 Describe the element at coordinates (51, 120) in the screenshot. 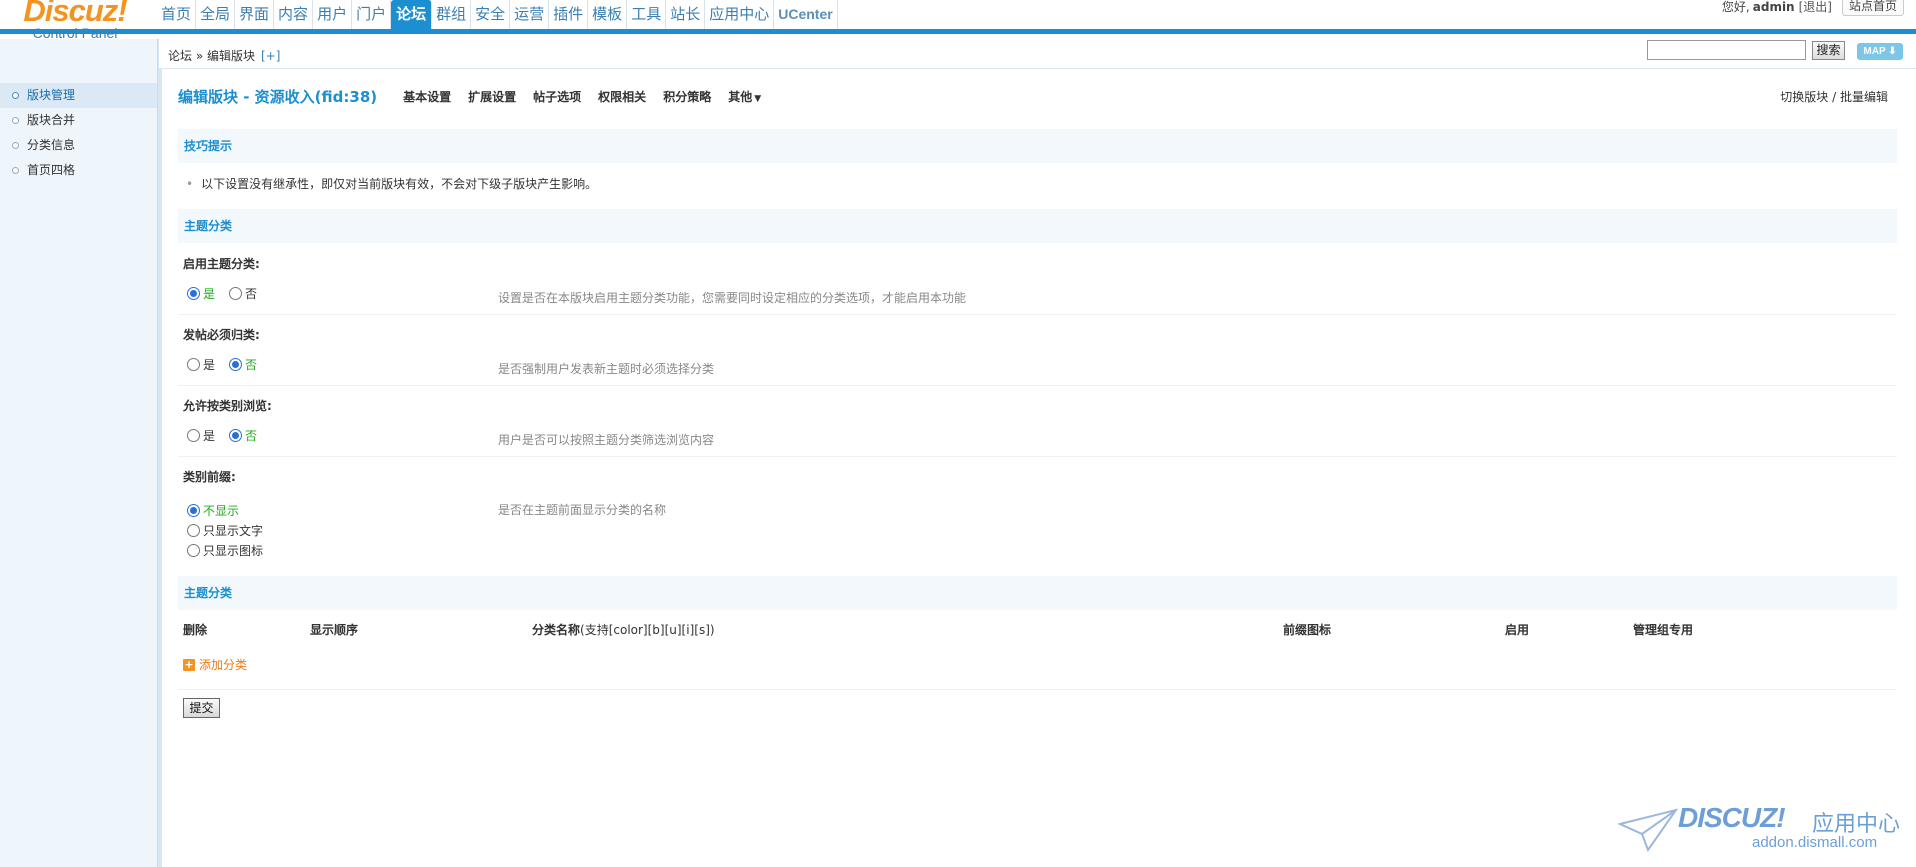

I see `sidebar-item-label: 版块合并` at that location.